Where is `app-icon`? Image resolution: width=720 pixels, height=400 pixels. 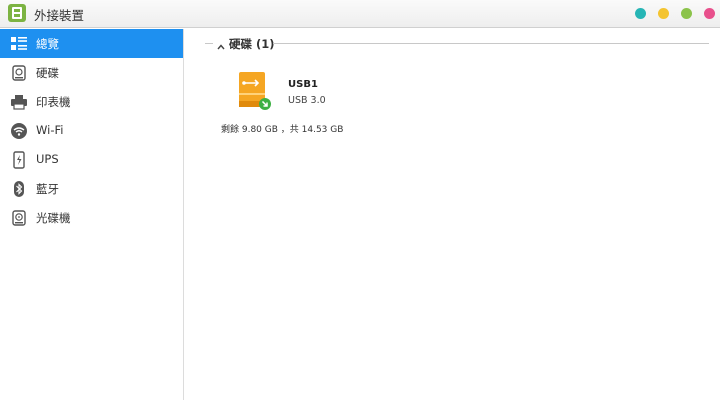 app-icon is located at coordinates (17, 13).